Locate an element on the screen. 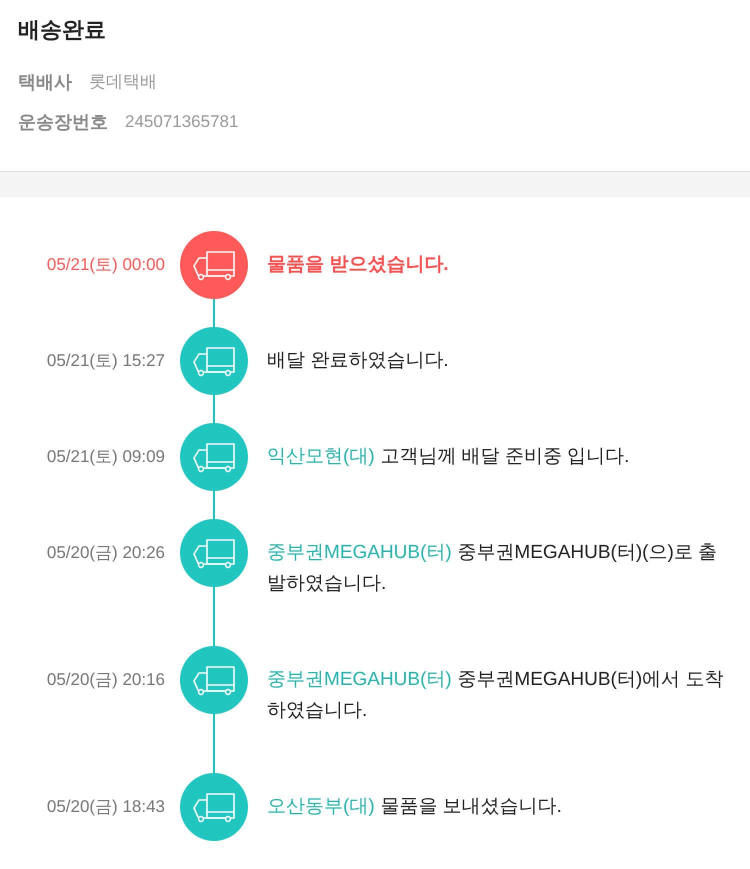 The height and width of the screenshot is (869, 750). event-time: 05/21(토) 15:27 is located at coordinates (105, 361).